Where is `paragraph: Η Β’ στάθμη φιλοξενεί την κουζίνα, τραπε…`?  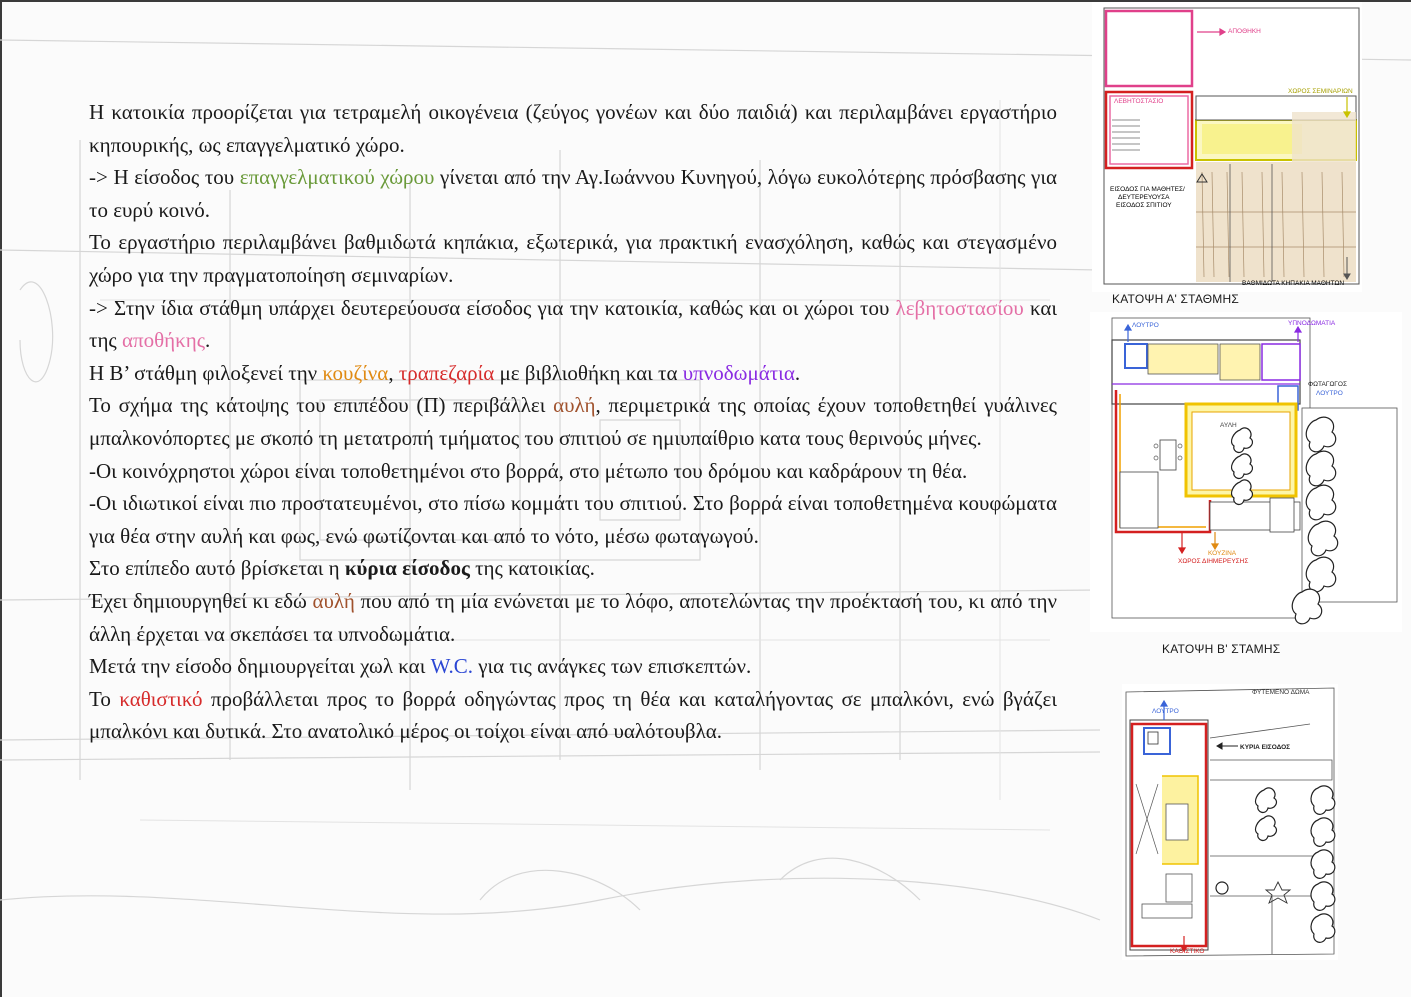 paragraph: Η Β’ στάθμη φιλοξενεί την κουζίνα, τραπε… is located at coordinates (573, 373).